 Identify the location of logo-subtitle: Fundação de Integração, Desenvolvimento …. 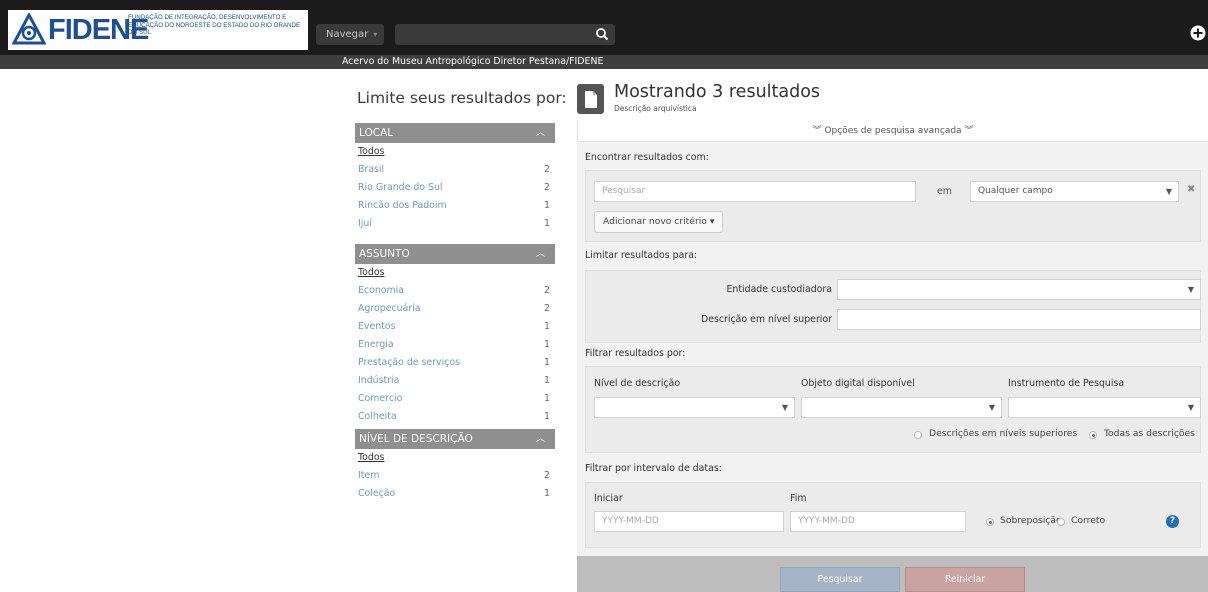
(214, 25).